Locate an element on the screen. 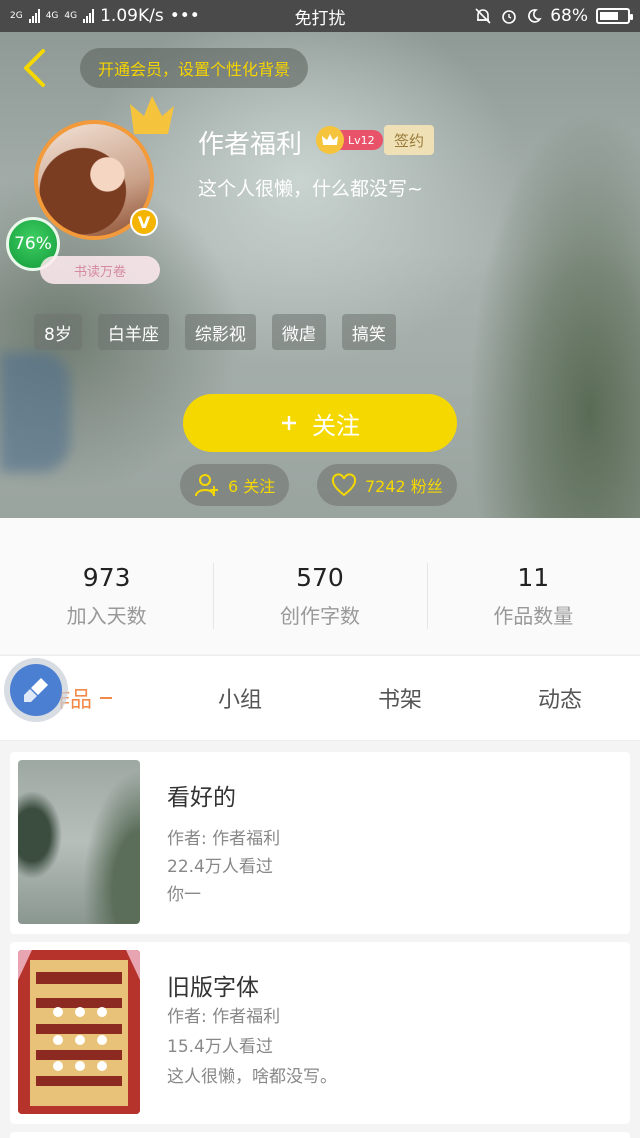 This screenshot has width=640, height=1138. tag: 综影视 is located at coordinates (220, 332).